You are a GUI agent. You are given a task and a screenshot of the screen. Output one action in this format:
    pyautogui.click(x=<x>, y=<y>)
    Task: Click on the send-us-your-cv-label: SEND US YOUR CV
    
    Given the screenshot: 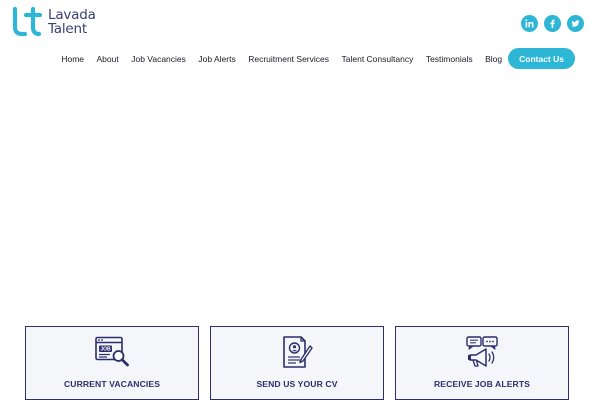 What is the action you would take?
    pyautogui.click(x=297, y=384)
    